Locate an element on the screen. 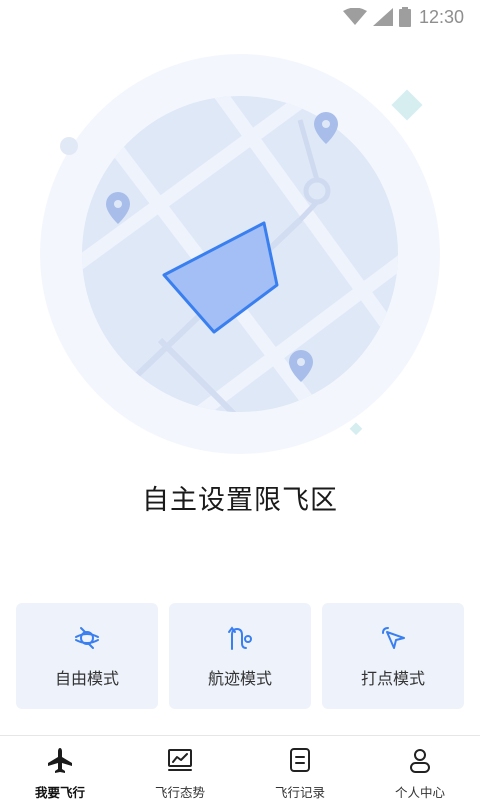 Image resolution: width=480 pixels, height=801 pixels. wifi-icon is located at coordinates (354, 17).